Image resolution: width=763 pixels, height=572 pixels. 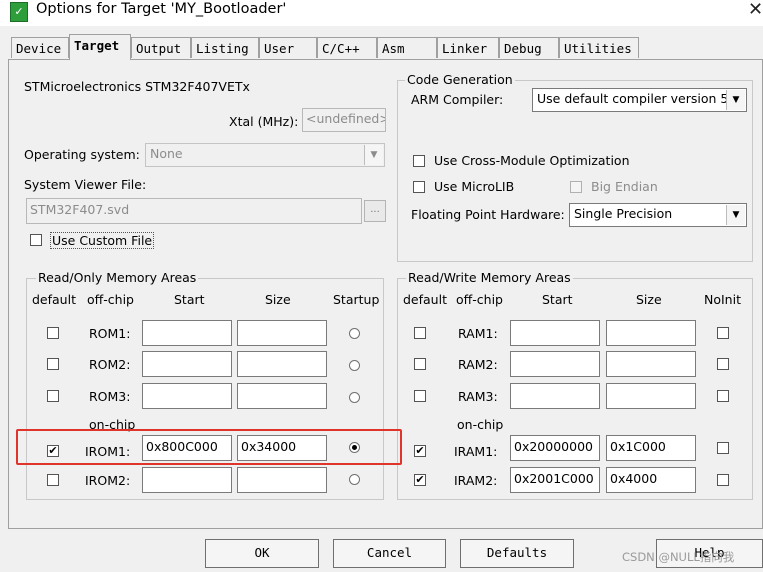 I want to click on xtal-label: Xtal (MHz):, so click(x=264, y=121).